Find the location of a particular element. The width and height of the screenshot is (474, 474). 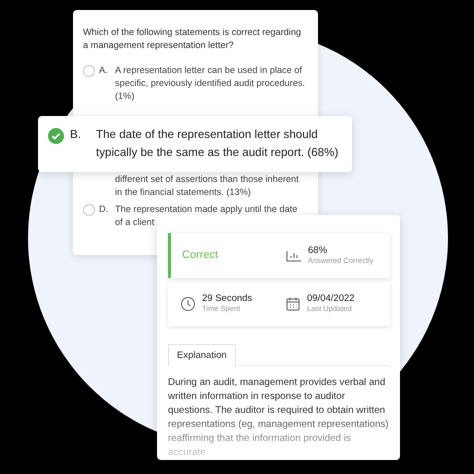

clock-icon is located at coordinates (188, 304).